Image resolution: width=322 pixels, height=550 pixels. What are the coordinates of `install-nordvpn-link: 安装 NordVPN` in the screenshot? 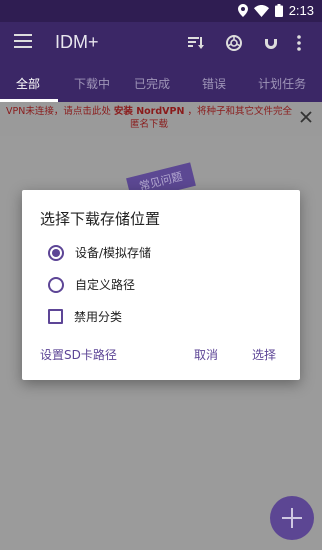 It's located at (149, 111).